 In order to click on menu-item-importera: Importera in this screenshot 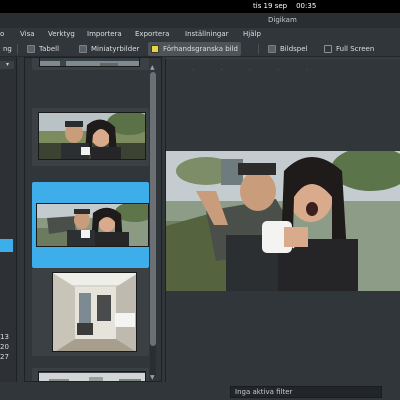, I will do `click(104, 34)`.